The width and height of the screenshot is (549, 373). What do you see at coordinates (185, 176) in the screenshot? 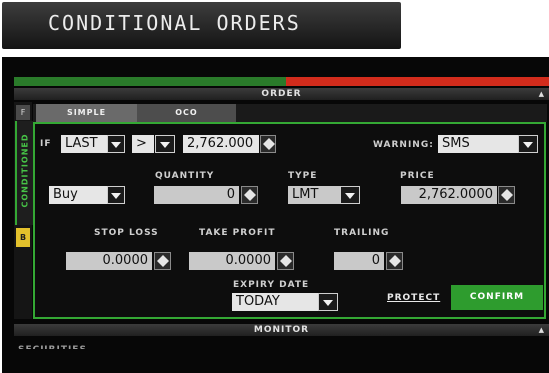
I see `quantity-label: QUANTITY` at bounding box center [185, 176].